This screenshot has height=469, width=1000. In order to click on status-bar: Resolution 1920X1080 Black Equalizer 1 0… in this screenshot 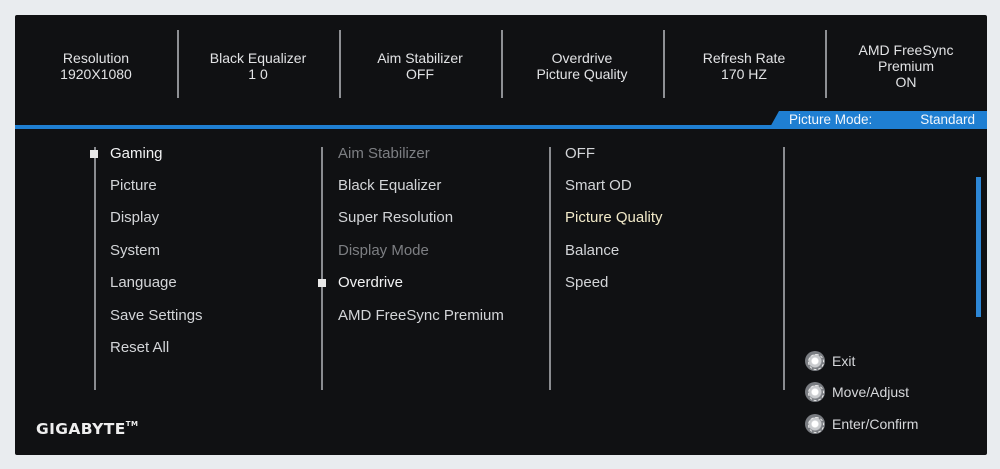, I will do `click(501, 66)`.